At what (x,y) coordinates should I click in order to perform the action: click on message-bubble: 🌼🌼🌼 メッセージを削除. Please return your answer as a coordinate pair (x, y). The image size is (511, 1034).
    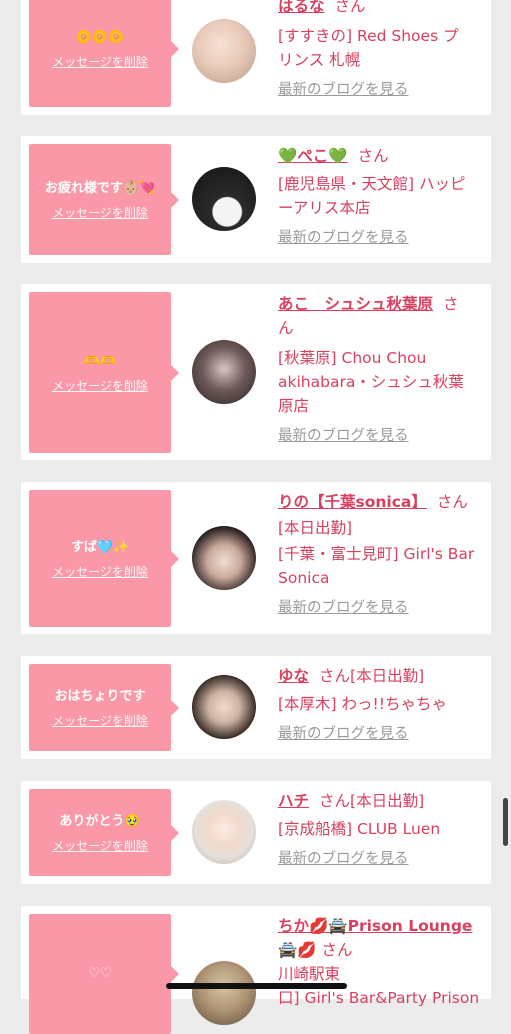
    Looking at the image, I should click on (104, 53).